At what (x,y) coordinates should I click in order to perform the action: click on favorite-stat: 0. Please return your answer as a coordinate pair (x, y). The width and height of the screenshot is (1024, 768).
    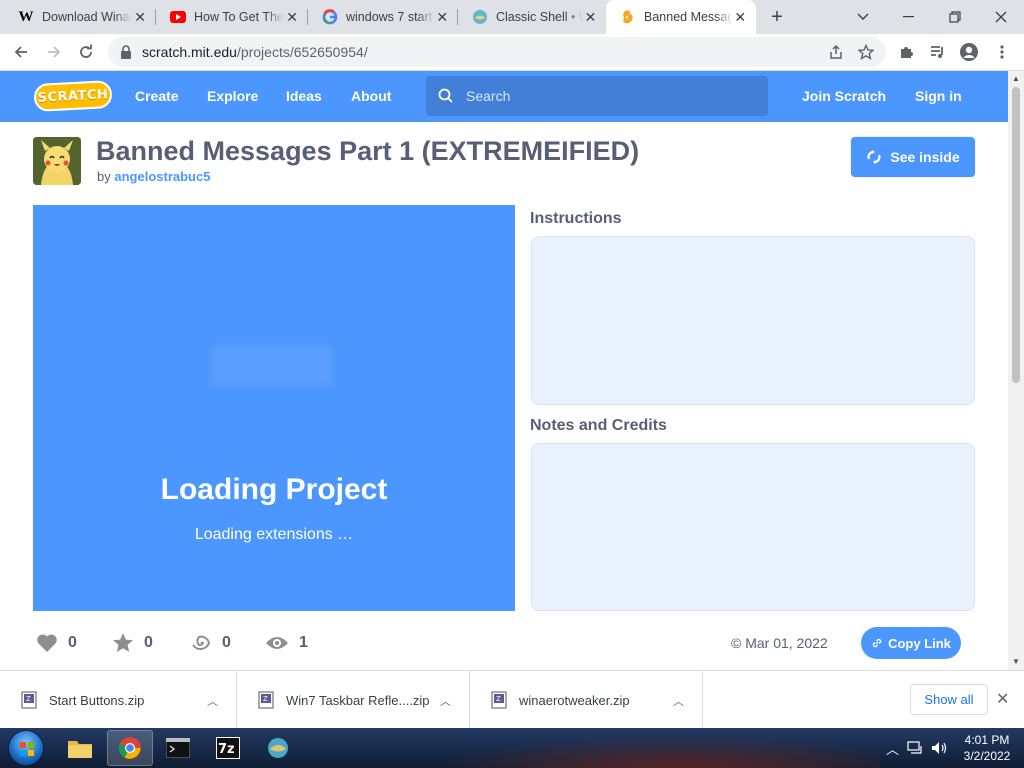
    Looking at the image, I should click on (132, 643).